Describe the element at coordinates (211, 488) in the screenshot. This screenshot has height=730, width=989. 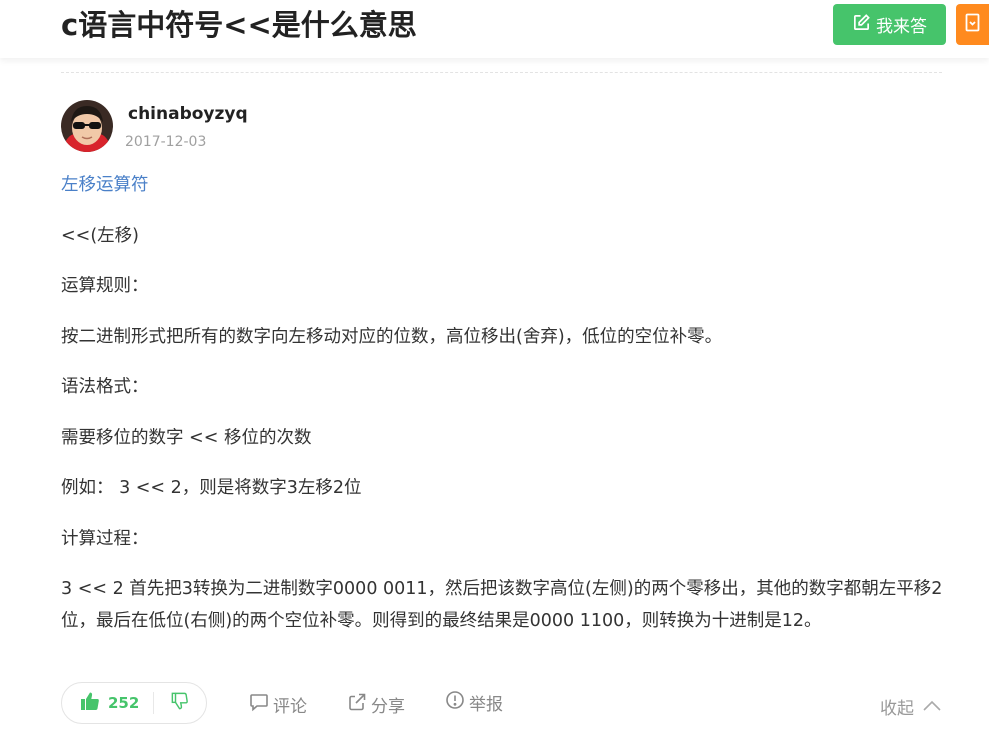
I see `content-paragraph: 例如： 3 << 2，则是将数字3左移2位` at that location.